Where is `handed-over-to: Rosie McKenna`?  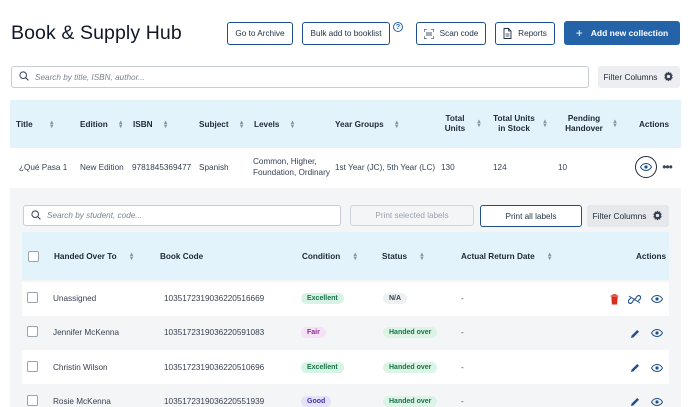 handed-over-to: Rosie McKenna is located at coordinates (82, 401).